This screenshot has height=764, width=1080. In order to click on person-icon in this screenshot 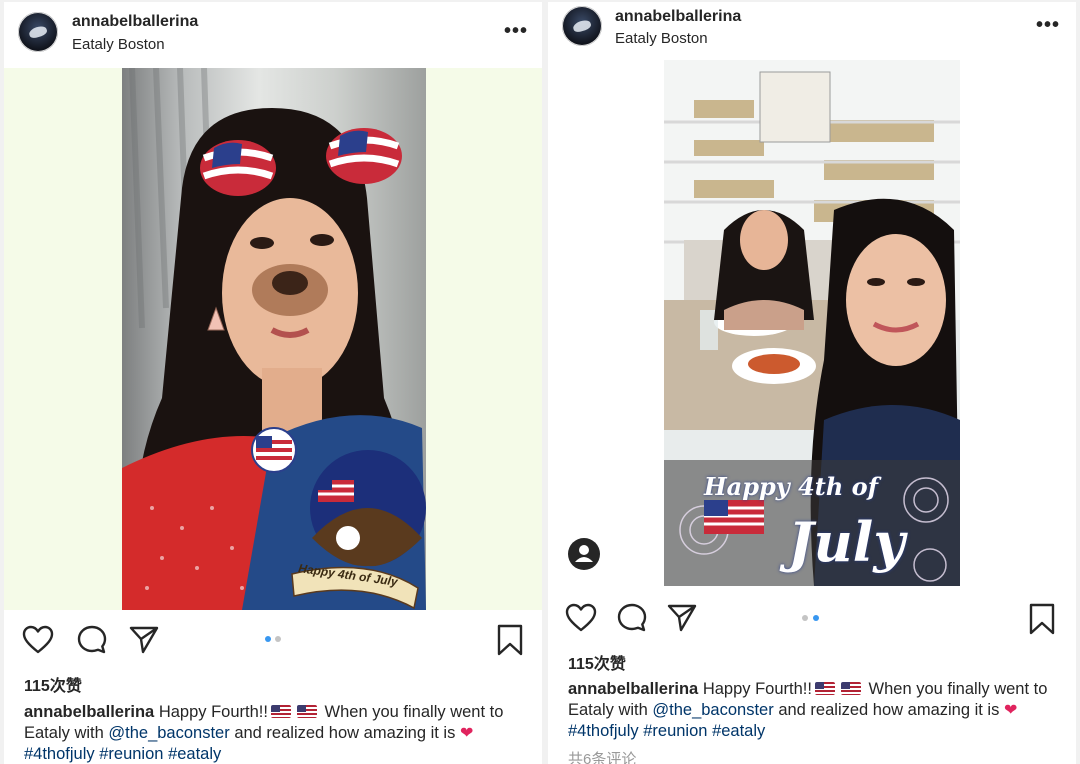, I will do `click(584, 553)`.